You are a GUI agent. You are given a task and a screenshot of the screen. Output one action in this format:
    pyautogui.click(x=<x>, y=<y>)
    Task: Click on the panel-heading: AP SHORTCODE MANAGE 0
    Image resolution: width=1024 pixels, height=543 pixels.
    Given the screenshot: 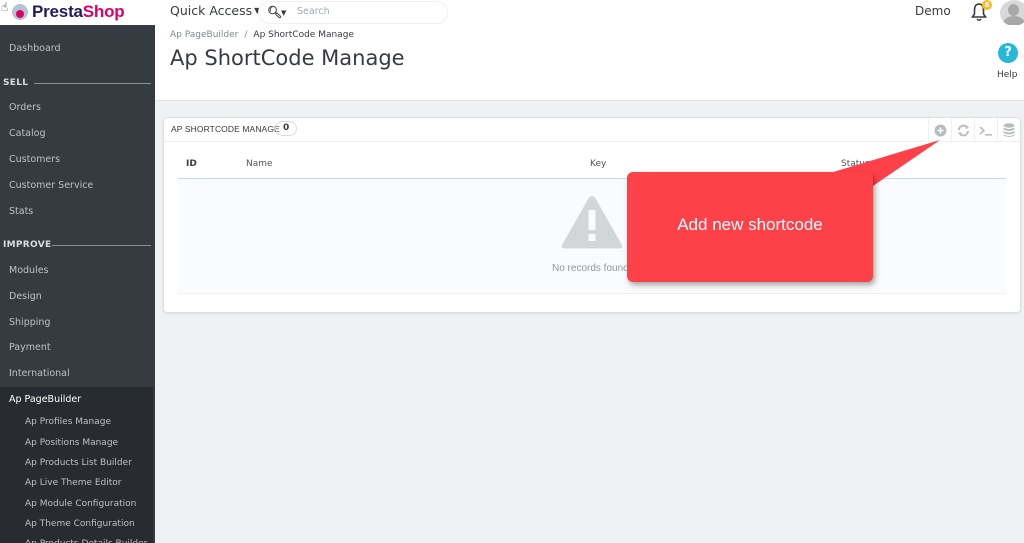 What is the action you would take?
    pyautogui.click(x=592, y=130)
    